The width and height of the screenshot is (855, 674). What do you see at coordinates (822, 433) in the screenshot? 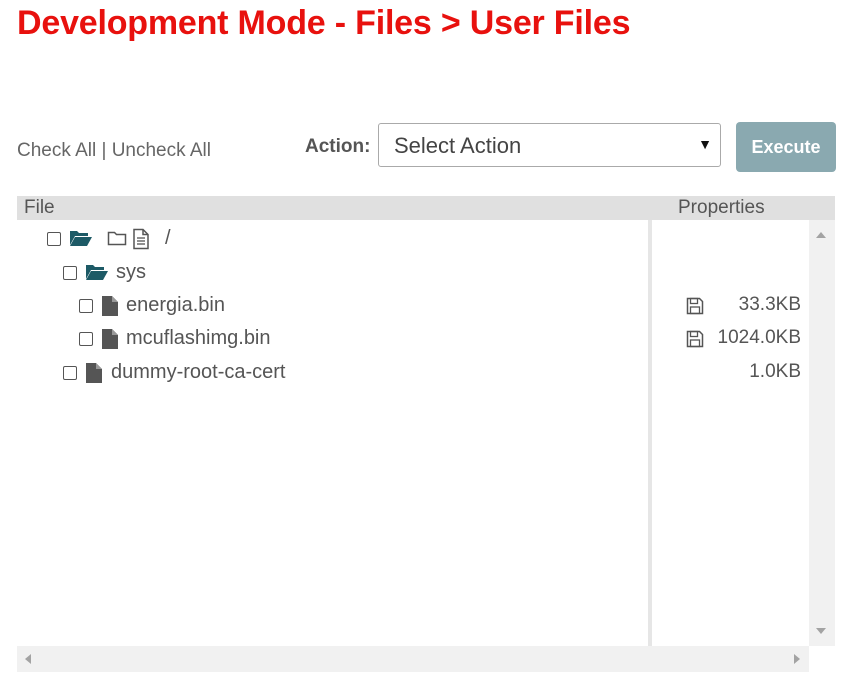
I see `vertical-scrollbar` at bounding box center [822, 433].